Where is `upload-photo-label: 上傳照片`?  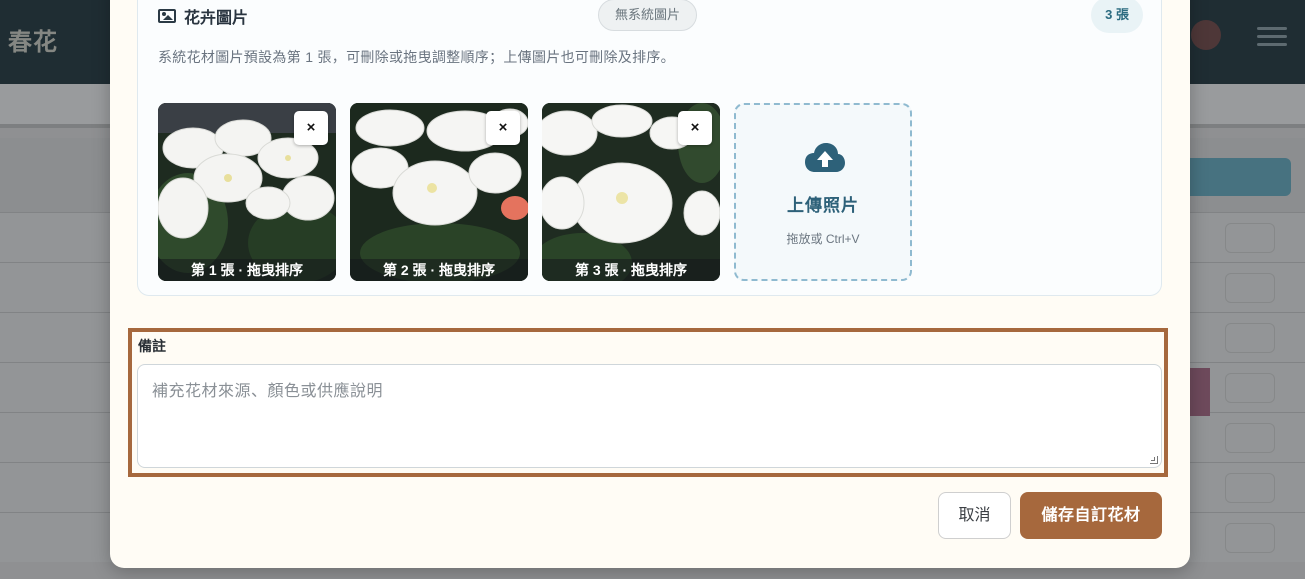 upload-photo-label: 上傳照片 is located at coordinates (823, 205).